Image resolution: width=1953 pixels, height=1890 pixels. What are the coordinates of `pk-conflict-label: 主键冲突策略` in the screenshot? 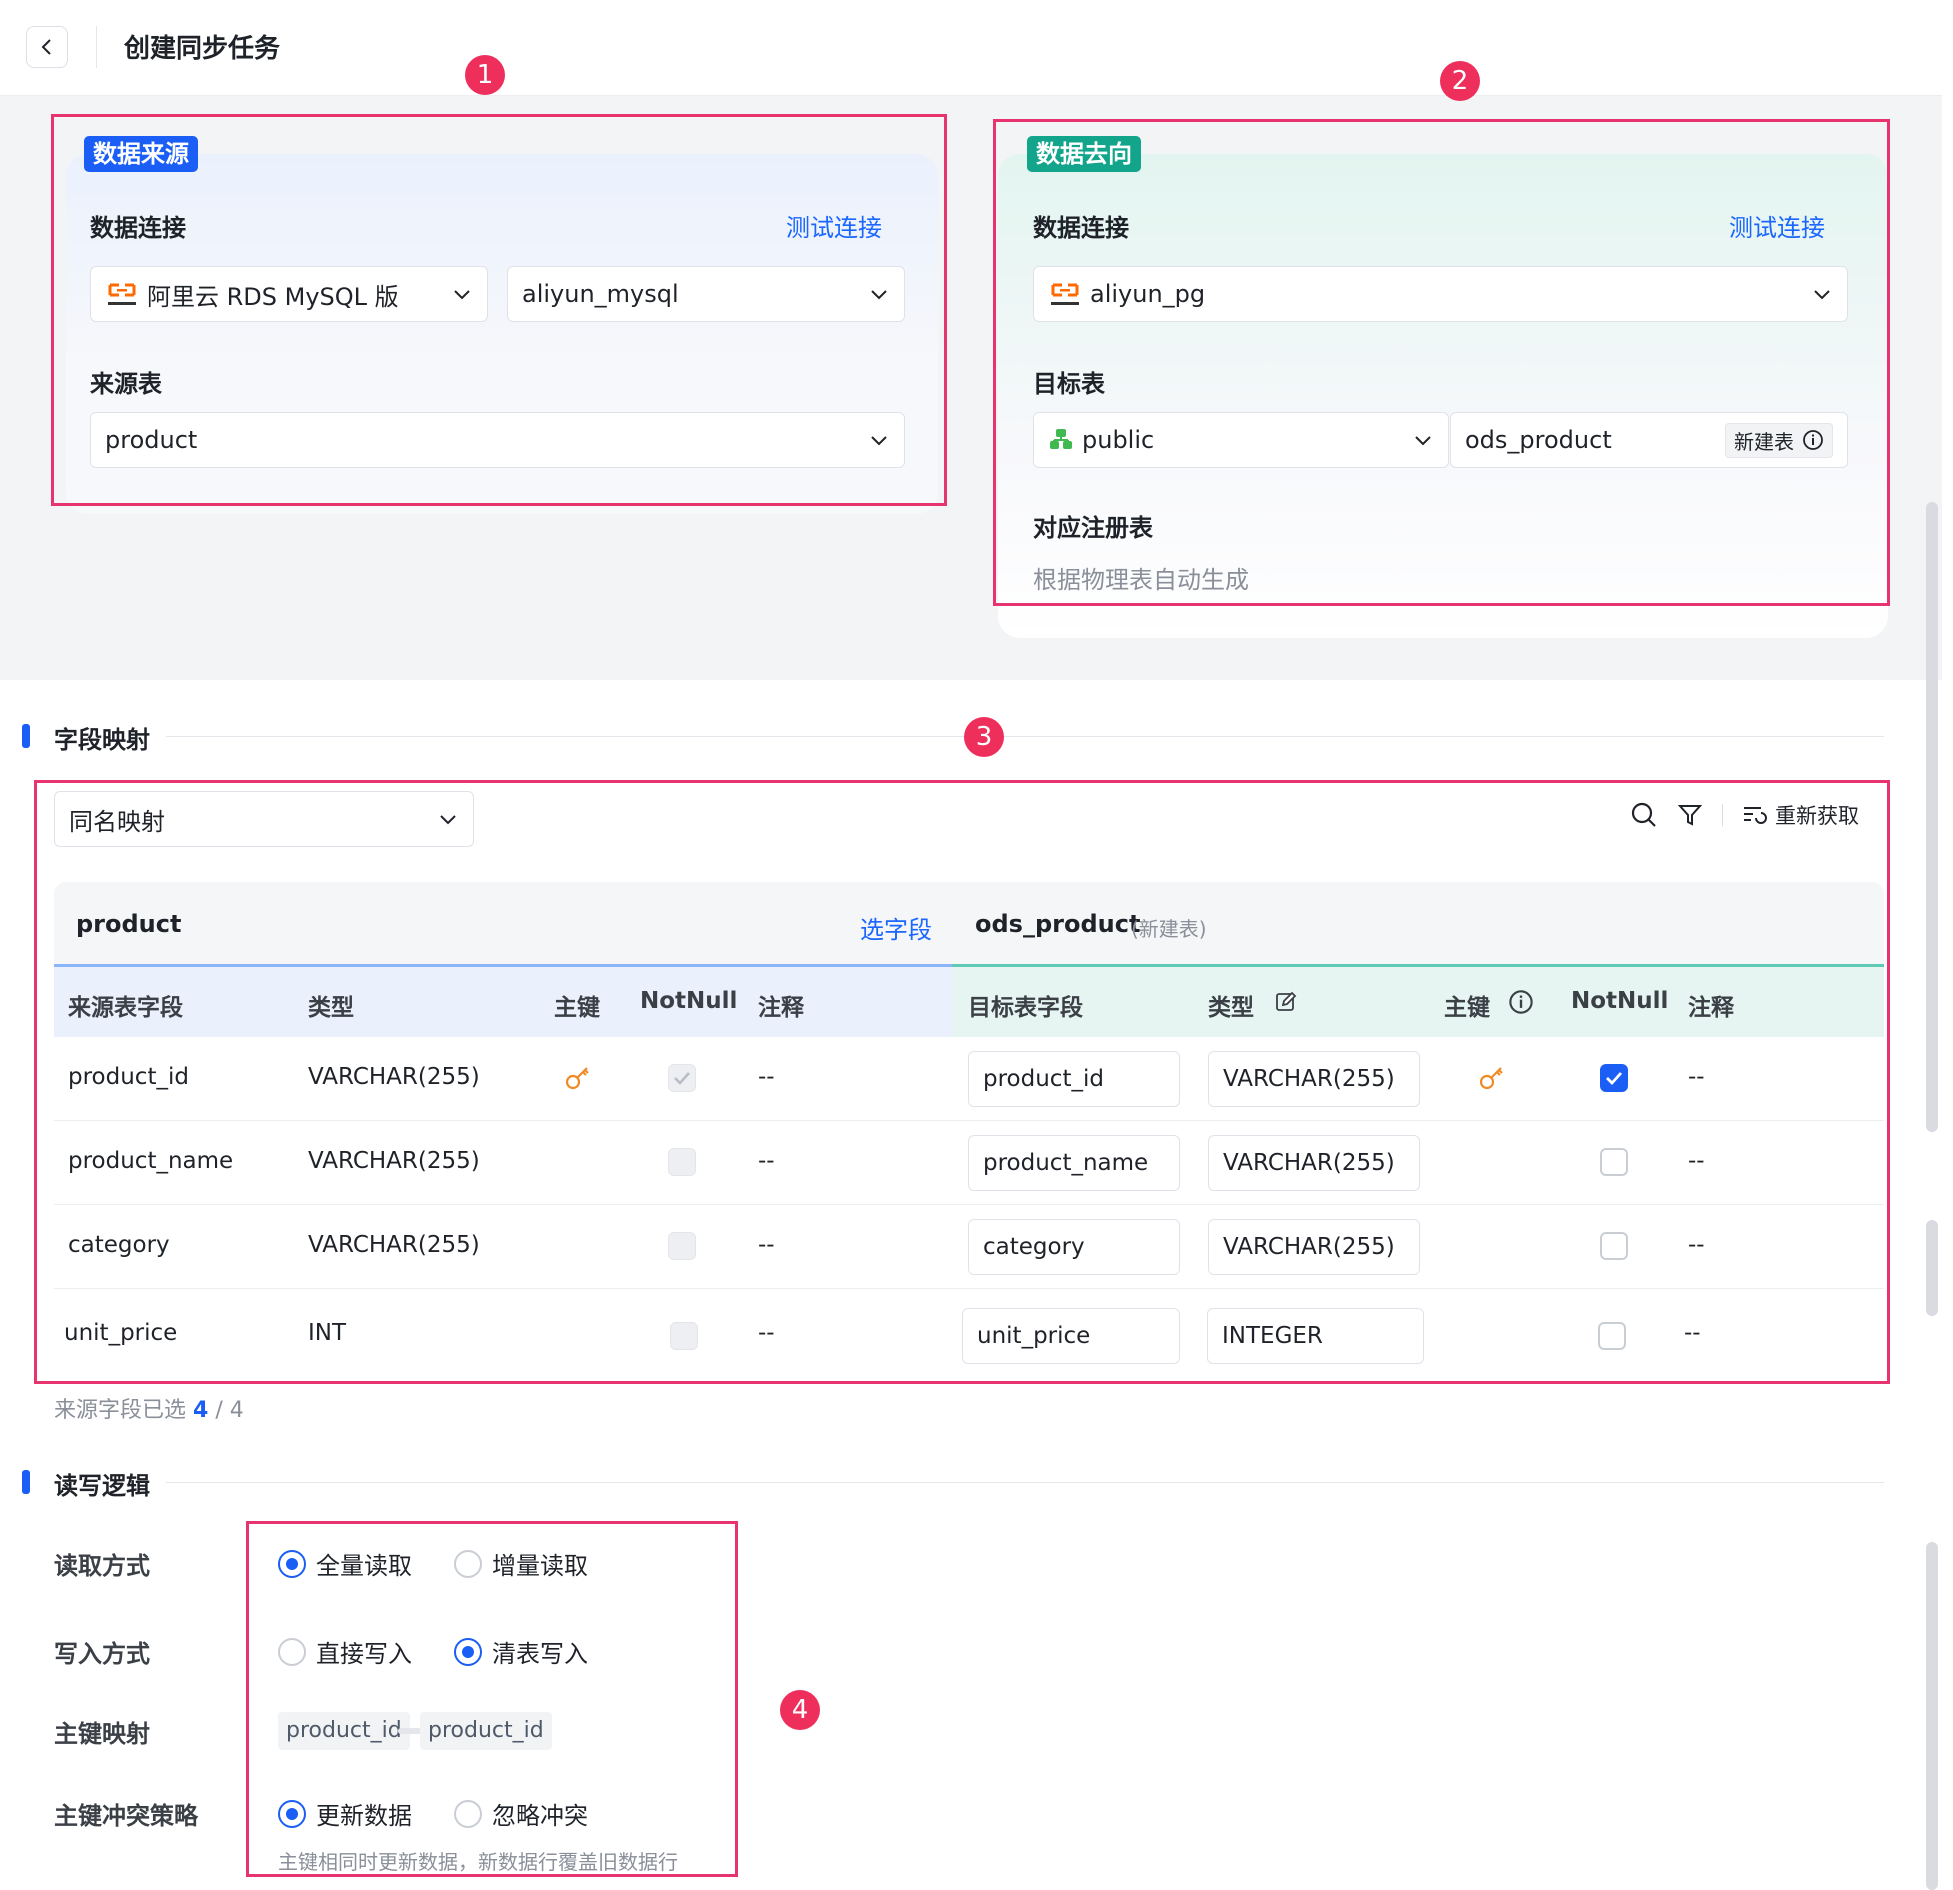 It's located at (126, 1816).